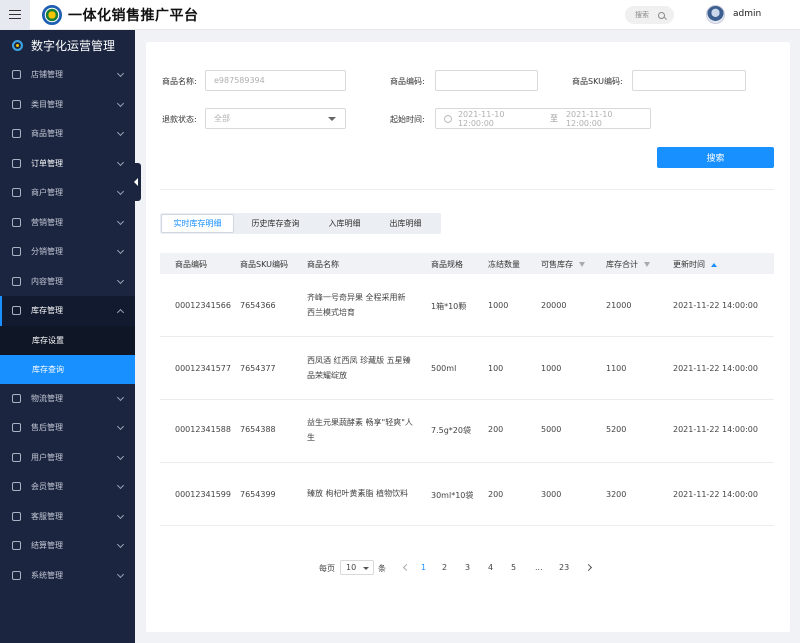 The image size is (800, 643). What do you see at coordinates (444, 567) in the screenshot?
I see `page-2: 2` at bounding box center [444, 567].